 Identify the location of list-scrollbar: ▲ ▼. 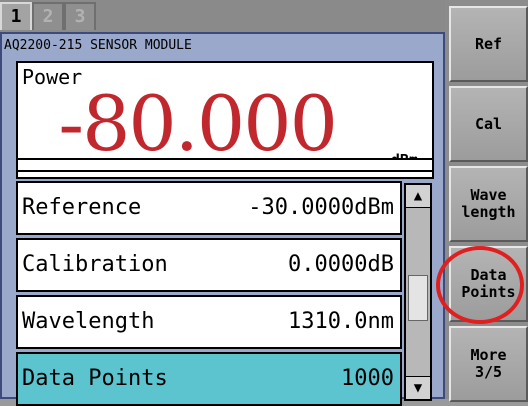
(418, 292).